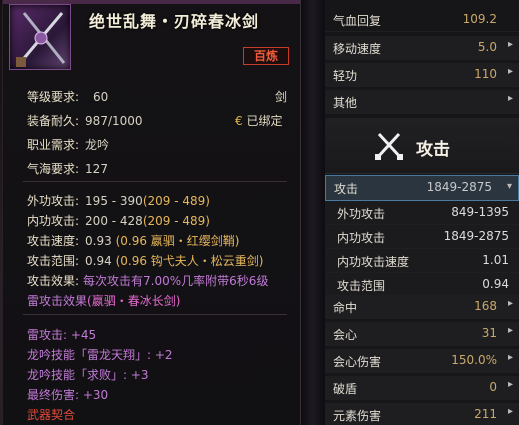 Image resolution: width=519 pixels, height=425 pixels. What do you see at coordinates (266, 56) in the screenshot?
I see `quality-badge: 百炼` at bounding box center [266, 56].